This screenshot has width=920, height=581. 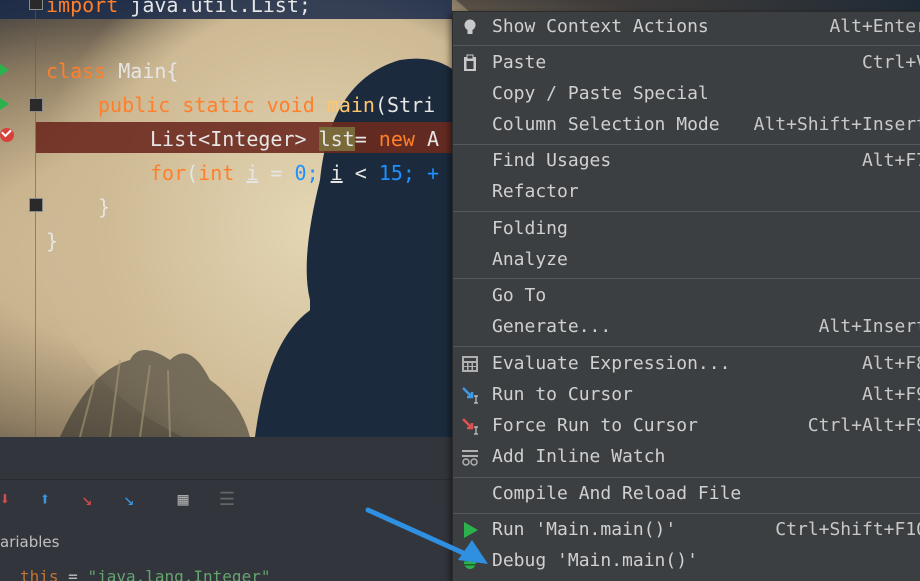 I want to click on code-line-class: class Main{, so click(x=112, y=71).